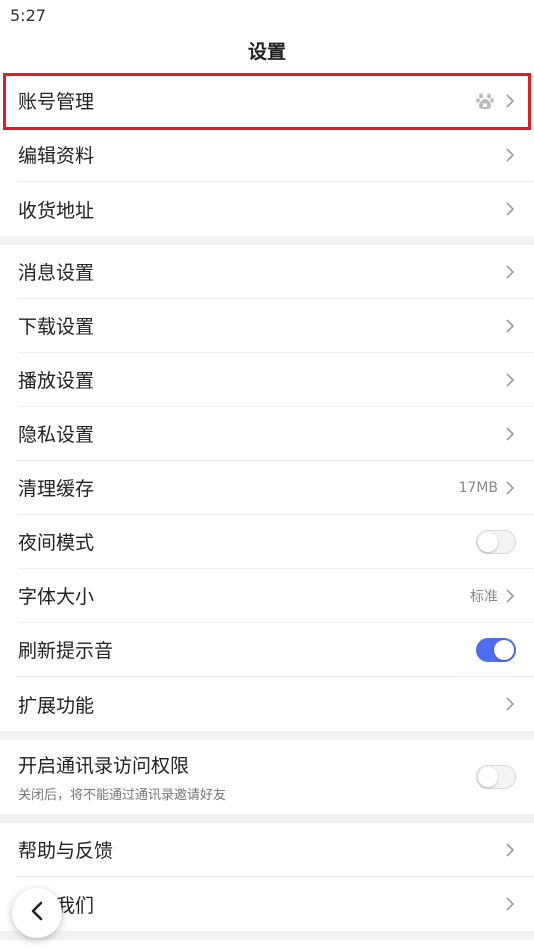 The height and width of the screenshot is (950, 534). What do you see at coordinates (56, 102) in the screenshot?
I see `account-management-label: 账号管理` at bounding box center [56, 102].